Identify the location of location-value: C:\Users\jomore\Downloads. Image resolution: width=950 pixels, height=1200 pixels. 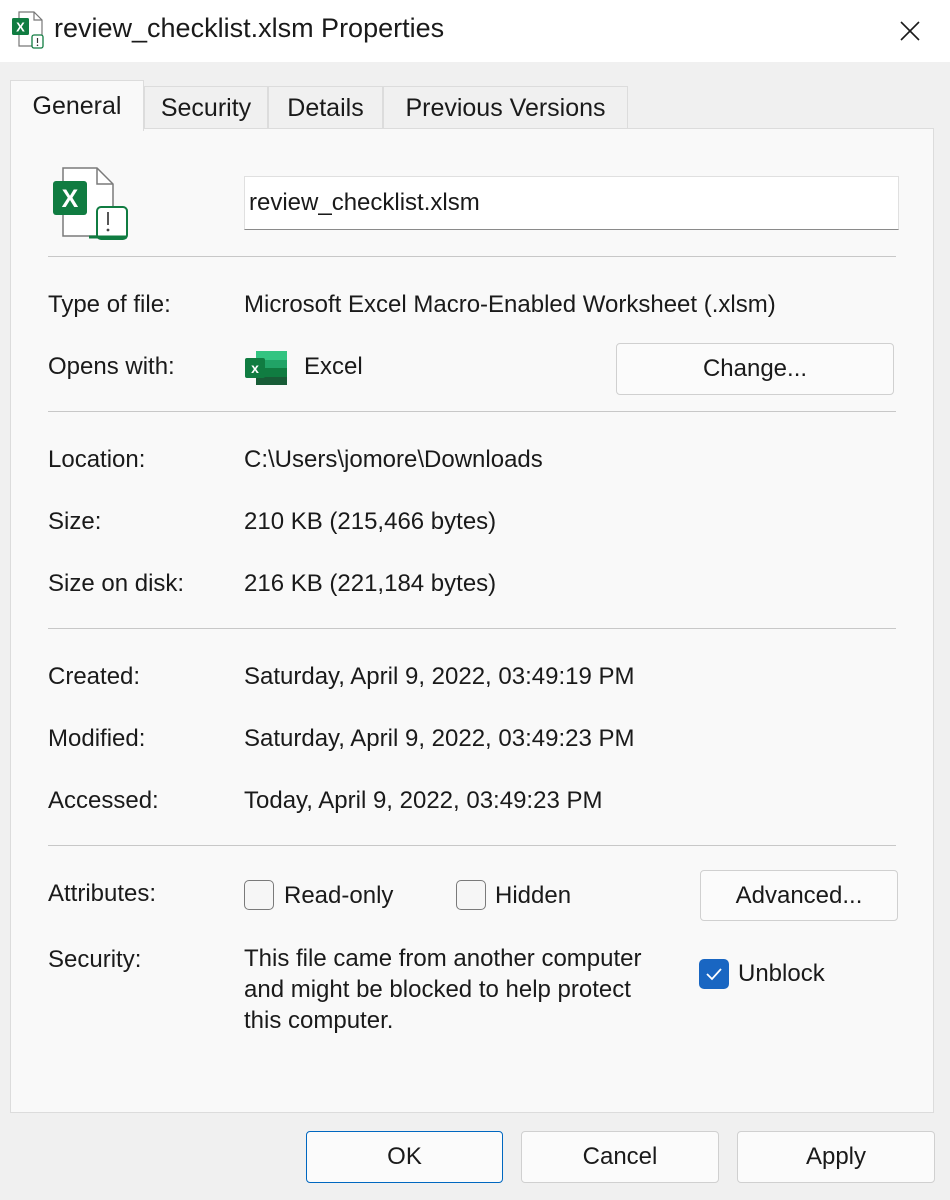
(393, 459).